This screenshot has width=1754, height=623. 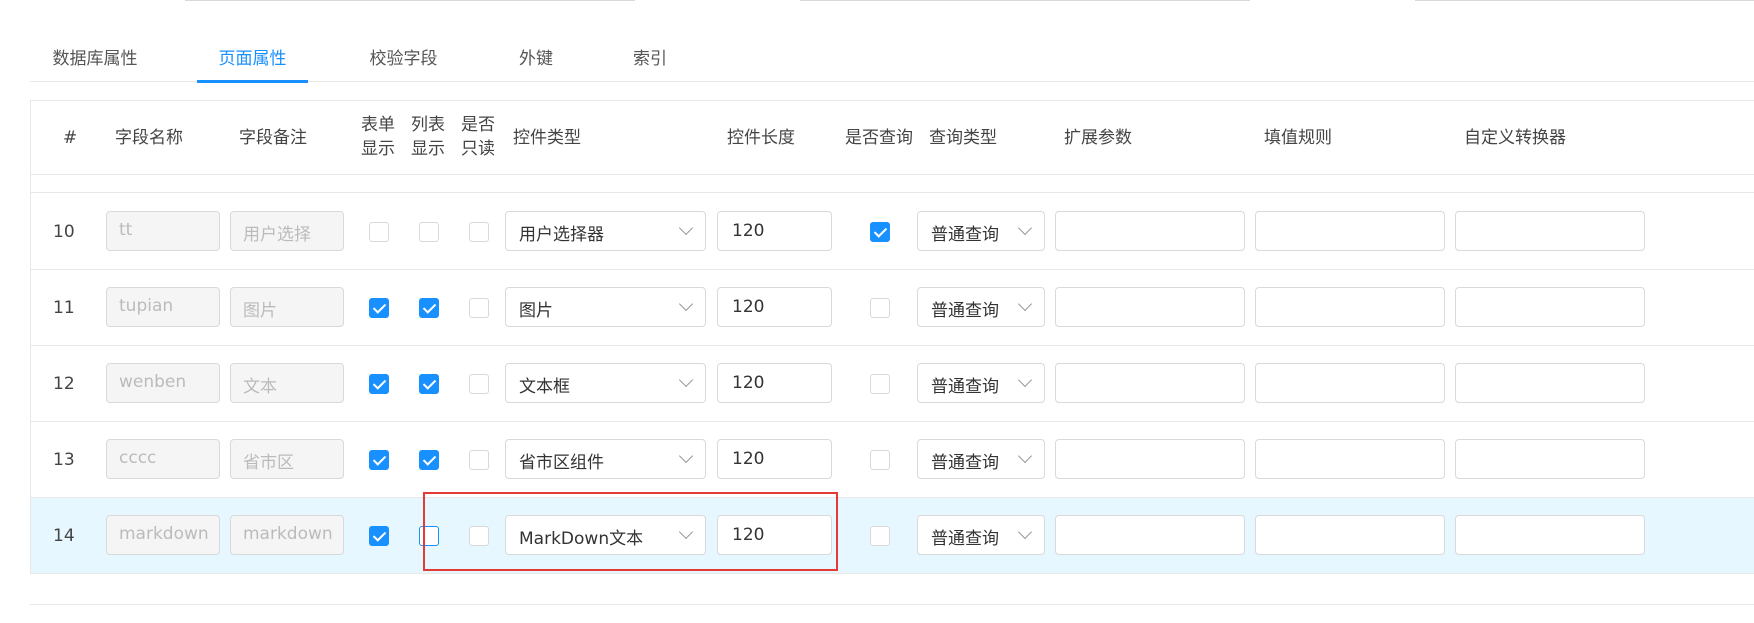 What do you see at coordinates (287, 459) in the screenshot?
I see `field-remark-input: 省市区` at bounding box center [287, 459].